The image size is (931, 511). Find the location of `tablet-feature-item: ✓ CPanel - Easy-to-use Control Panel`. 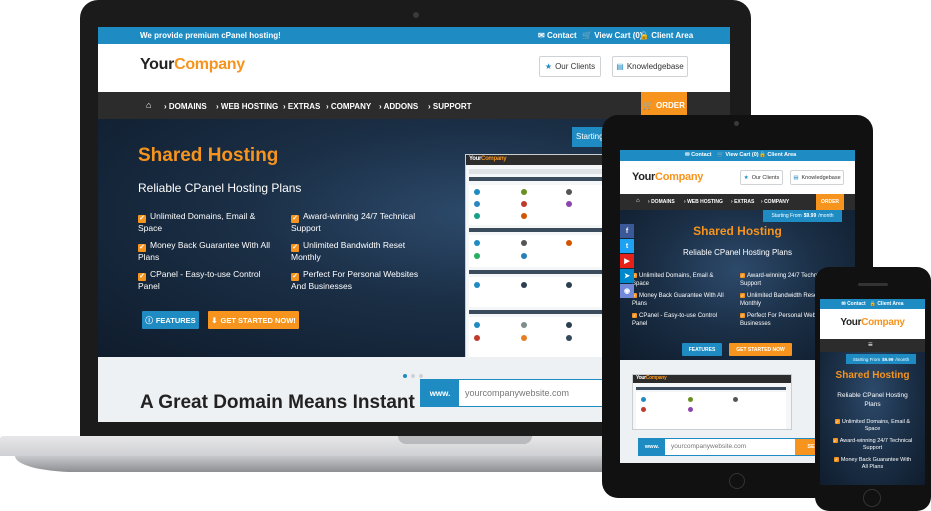

tablet-feature-item: ✓ CPanel - Easy-to-use Control Panel is located at coordinates (682, 320).